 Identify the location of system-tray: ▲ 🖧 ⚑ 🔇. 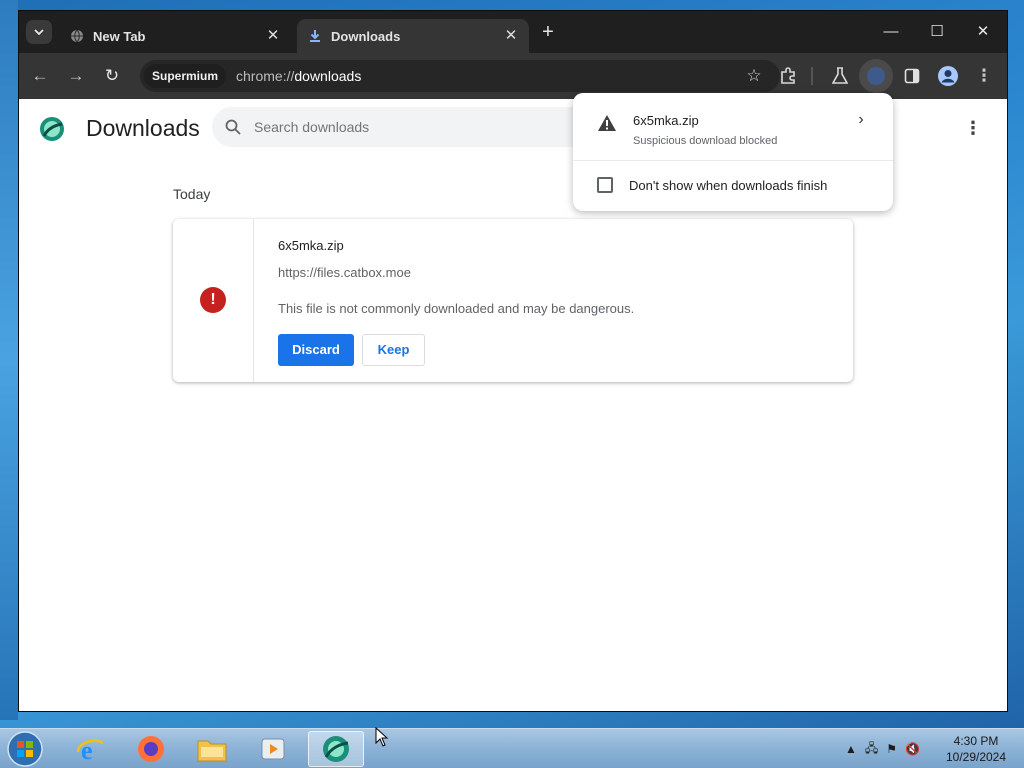
(882, 748).